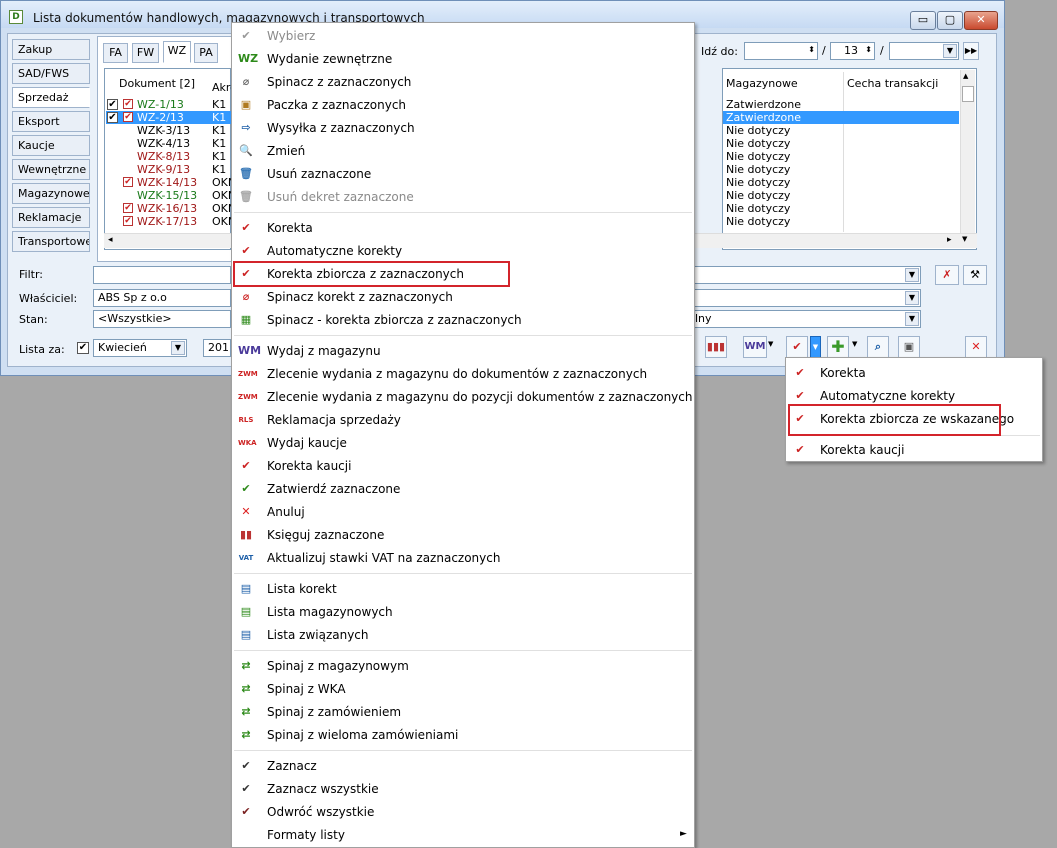 The image size is (1057, 848). What do you see at coordinates (169, 104) in the screenshot?
I see `table-row: ✔ ✔ WZ-1/13 K1` at bounding box center [169, 104].